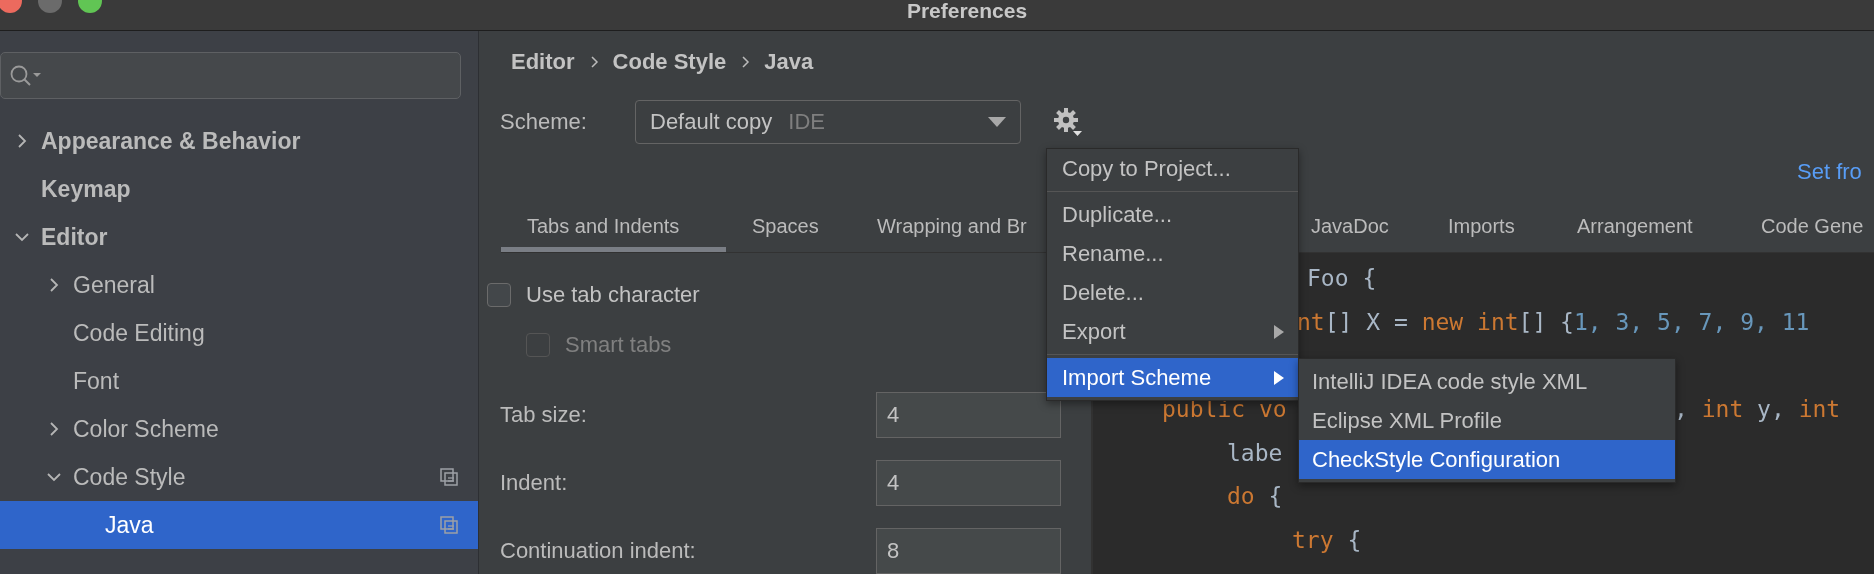 The height and width of the screenshot is (574, 1874). What do you see at coordinates (1757, 408) in the screenshot?
I see `code-text: , int y, int` at bounding box center [1757, 408].